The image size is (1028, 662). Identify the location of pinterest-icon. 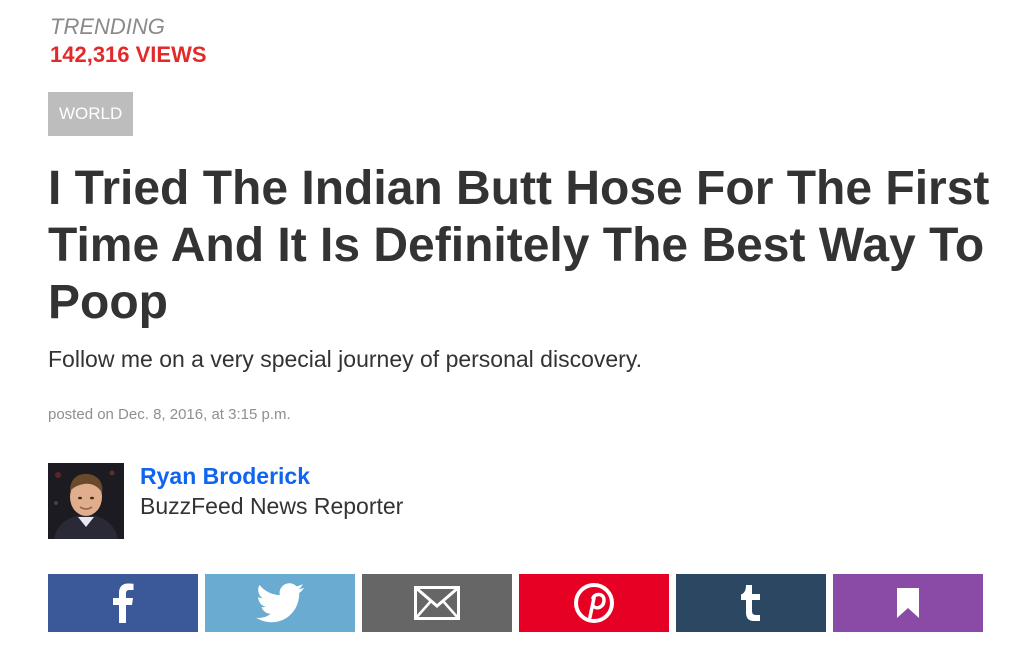
(594, 603).